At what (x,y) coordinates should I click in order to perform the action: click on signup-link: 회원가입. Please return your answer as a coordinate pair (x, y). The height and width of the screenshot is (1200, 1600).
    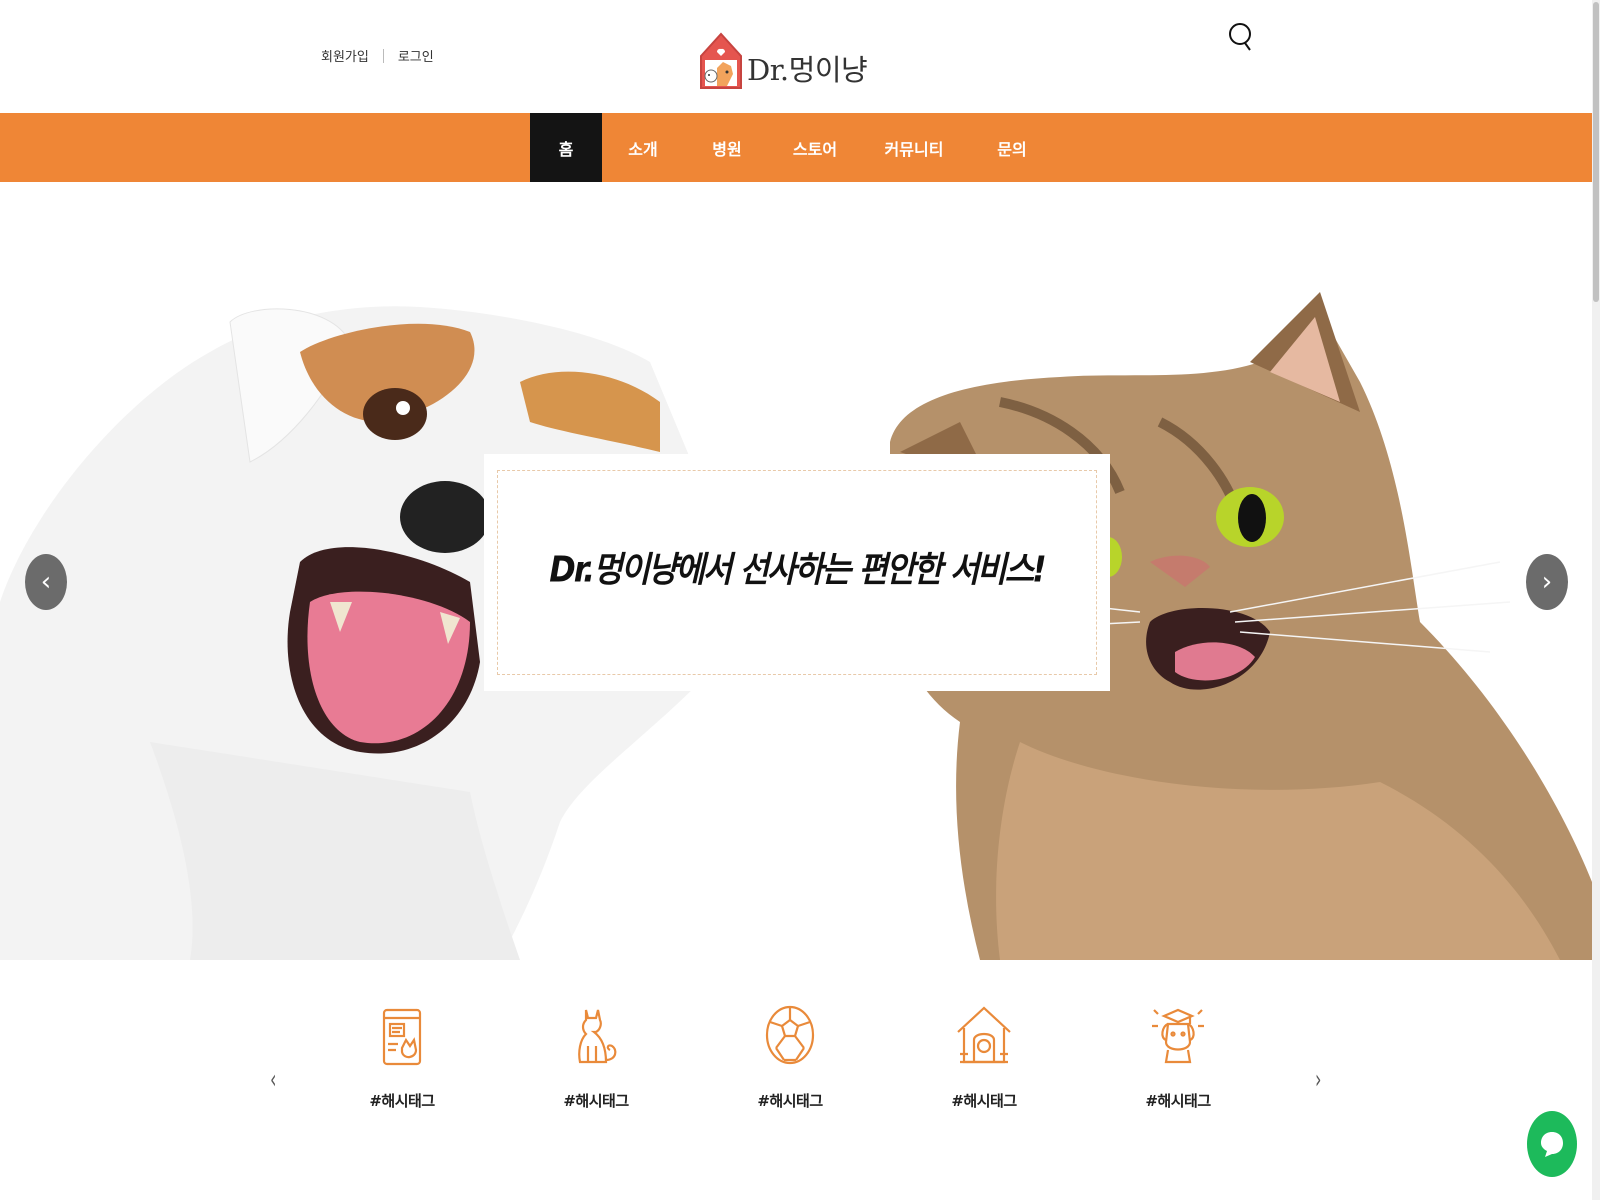
    Looking at the image, I should click on (345, 55).